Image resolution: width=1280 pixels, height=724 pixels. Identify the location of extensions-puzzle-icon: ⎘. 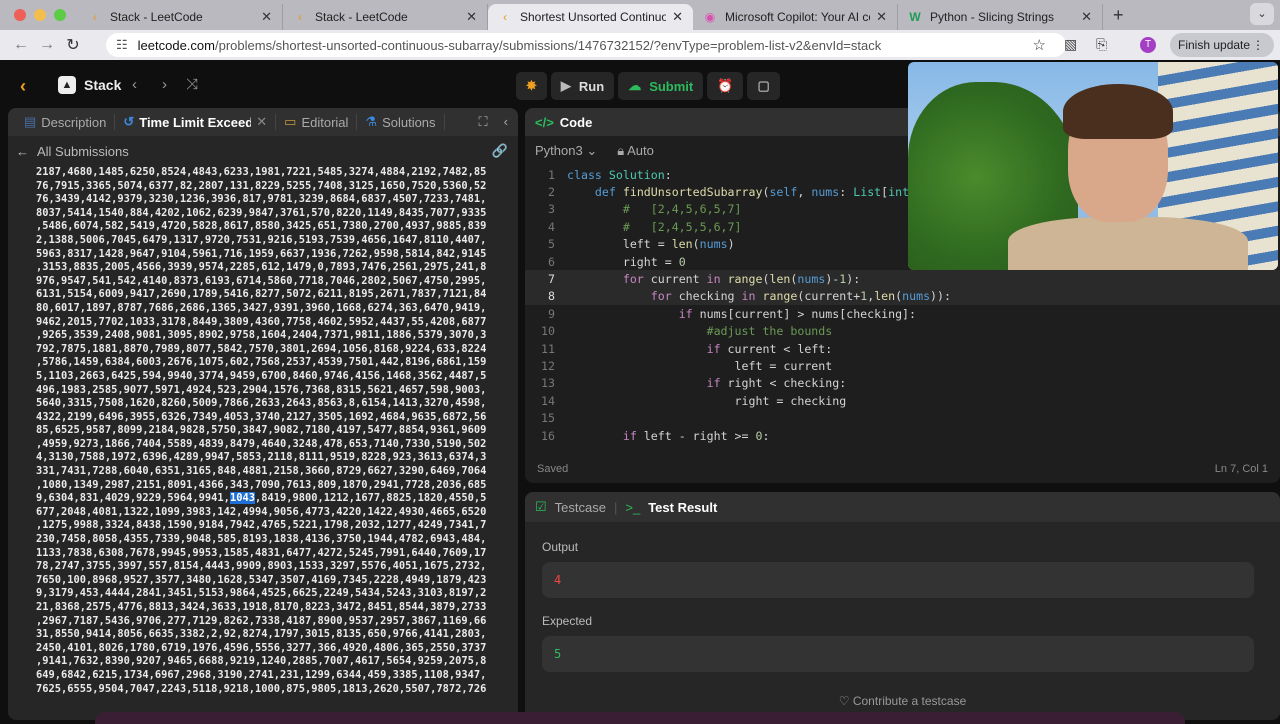
(1101, 44).